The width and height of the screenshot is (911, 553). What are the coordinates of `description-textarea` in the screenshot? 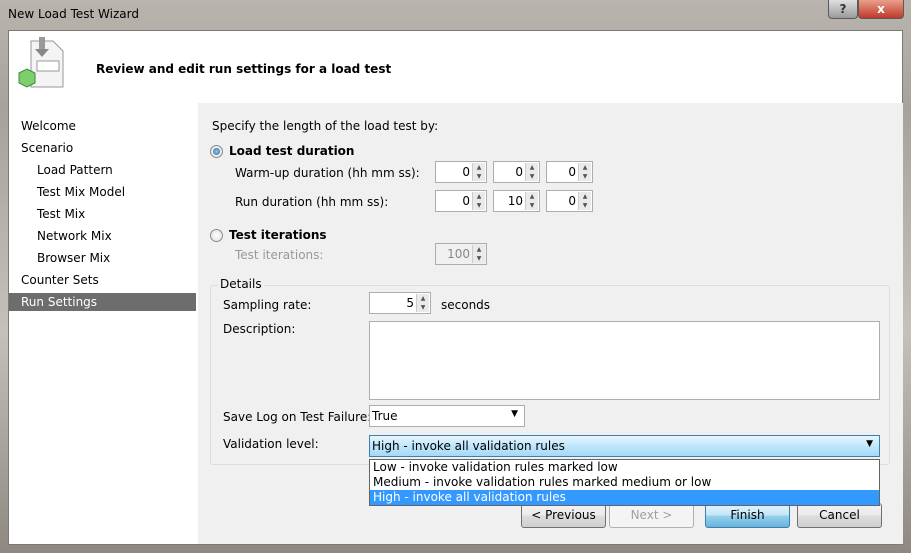 It's located at (624, 360).